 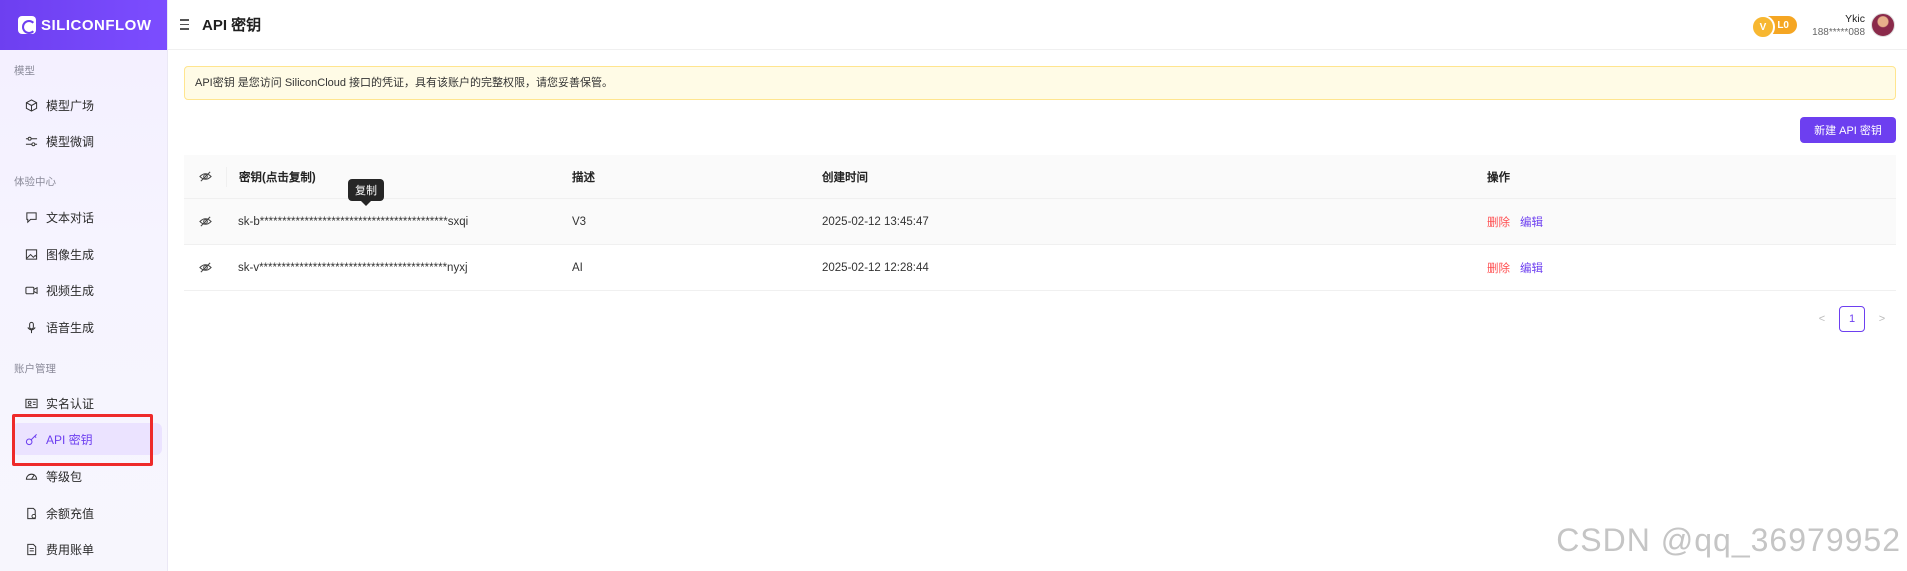 What do you see at coordinates (31, 105) in the screenshot?
I see `cube-icon` at bounding box center [31, 105].